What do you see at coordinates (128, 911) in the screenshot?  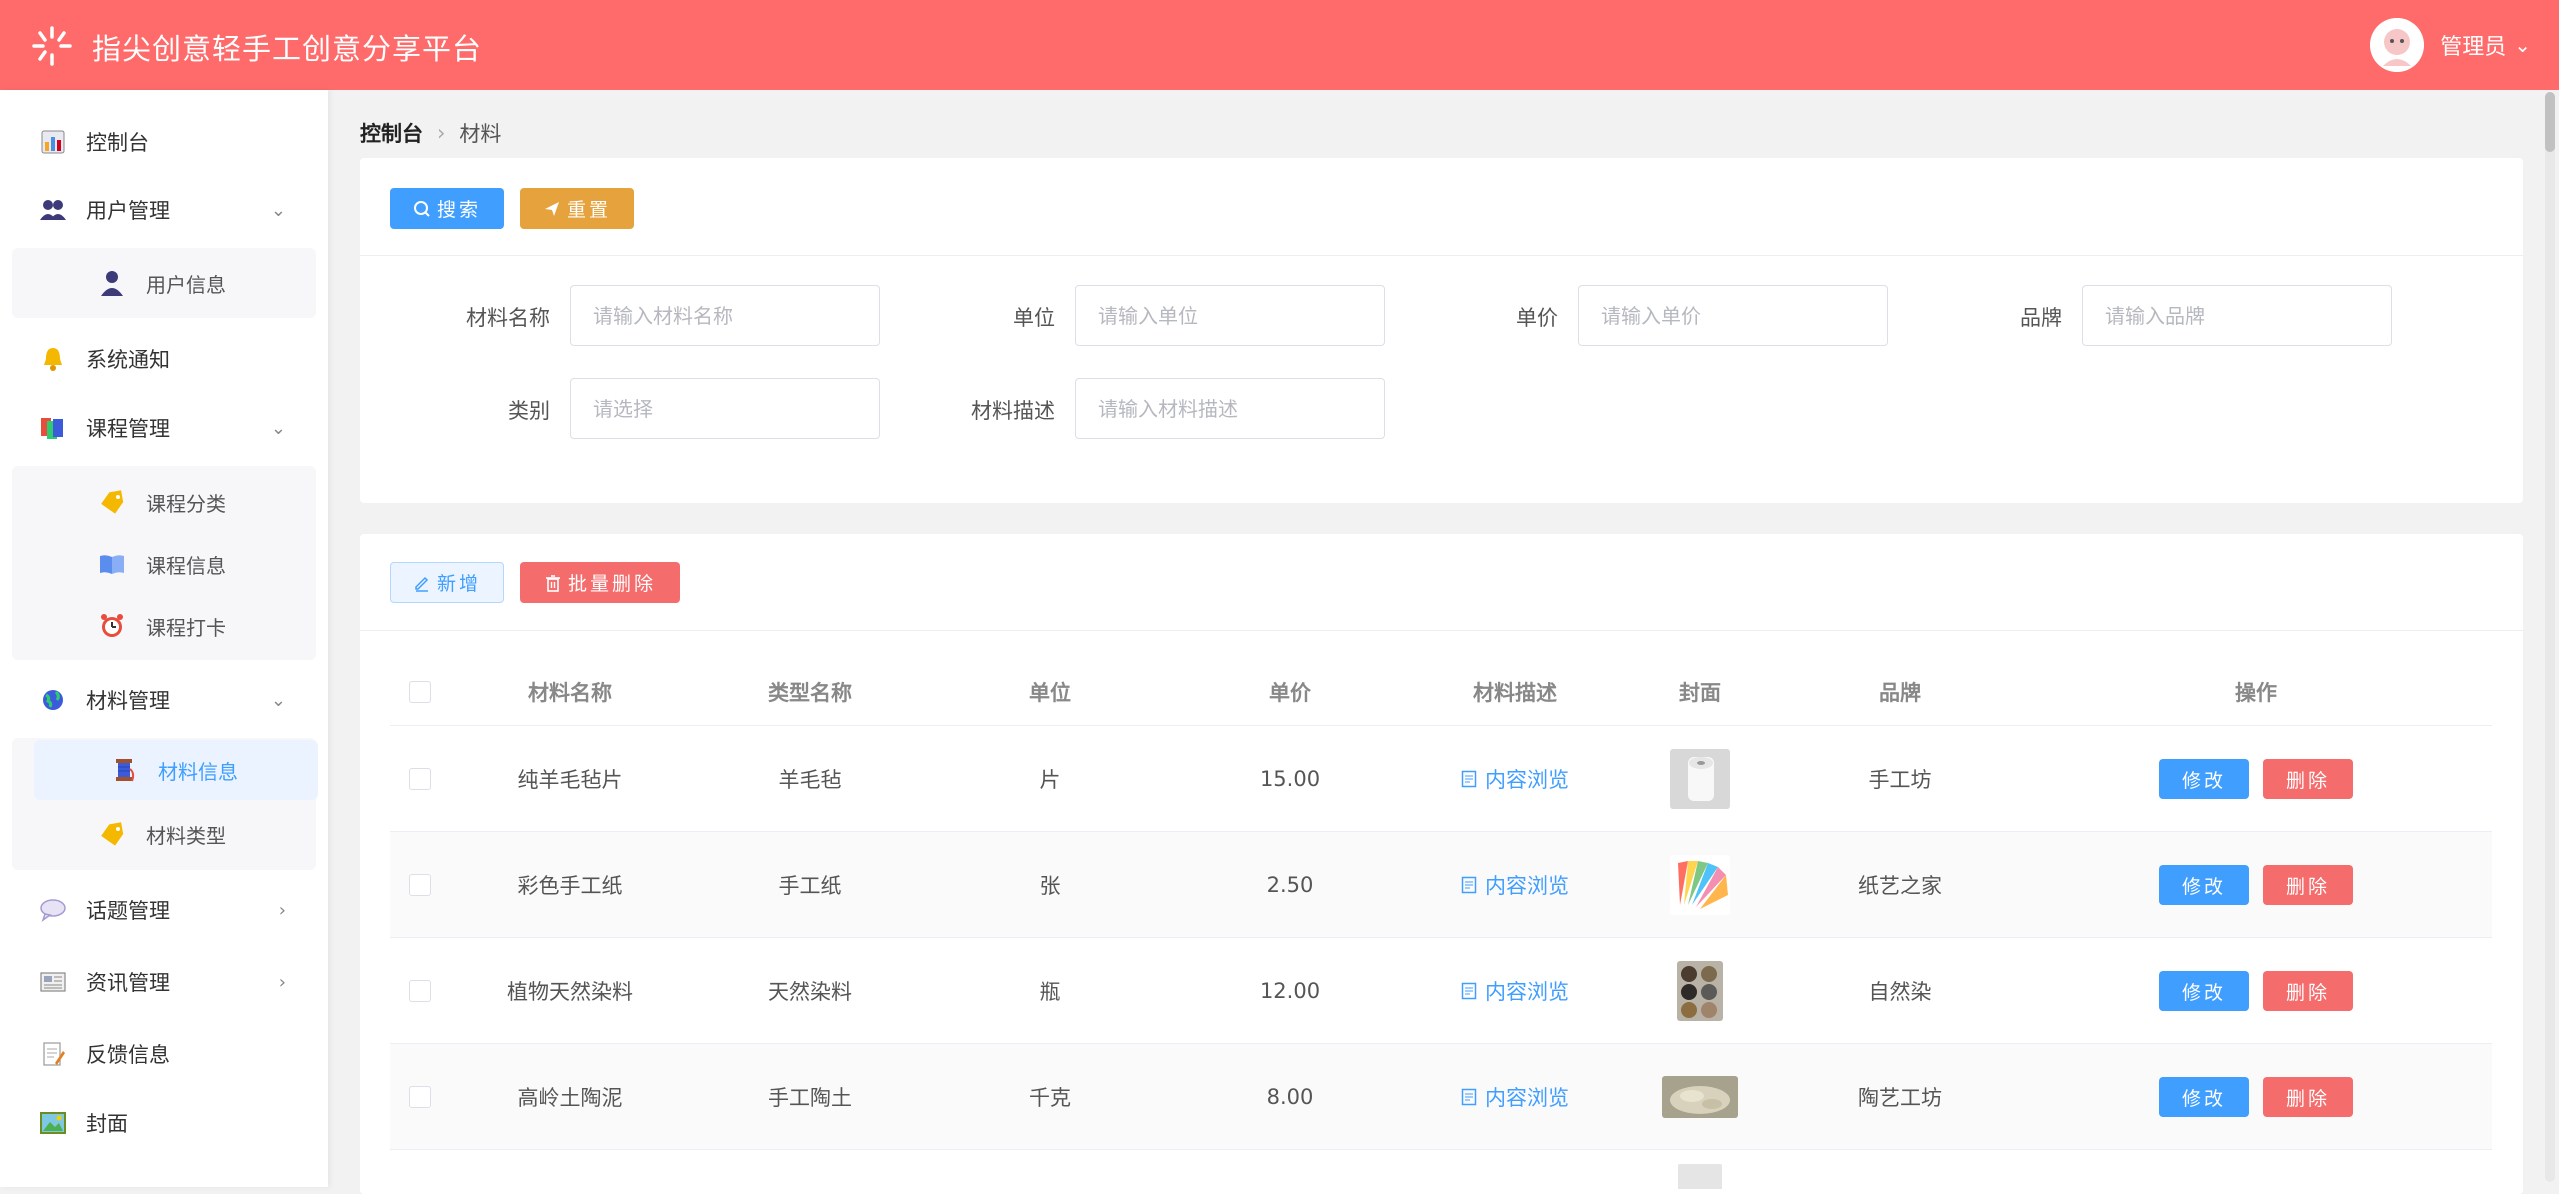 I see `sidebar-item-label: 话题管理` at bounding box center [128, 911].